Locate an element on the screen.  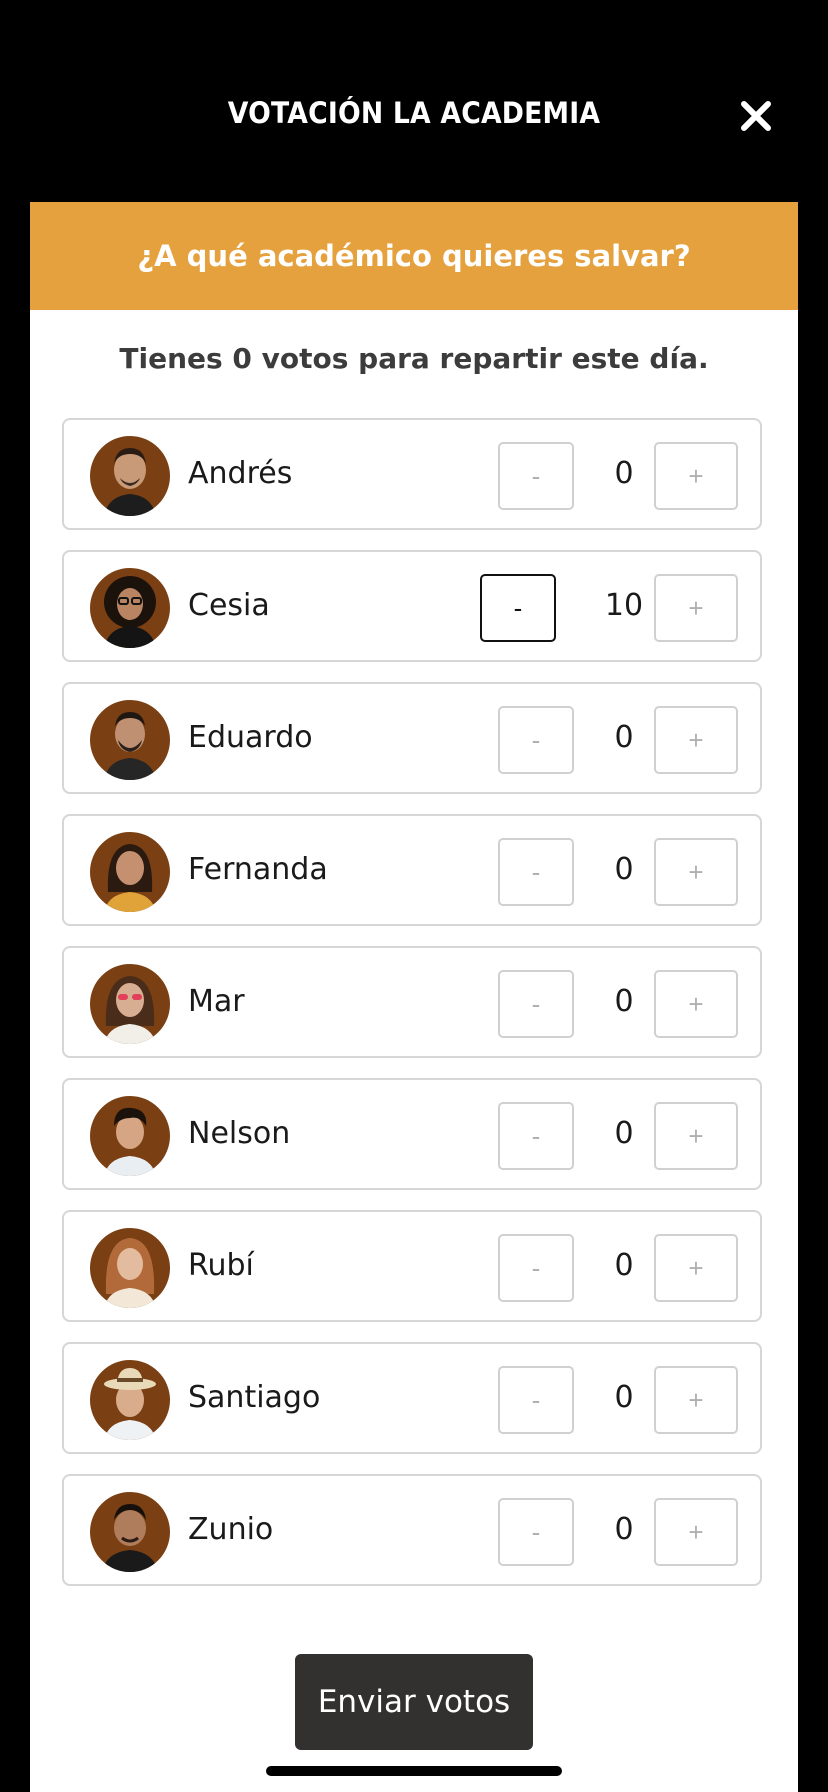
submit-votes-button: Enviar votos is located at coordinates (414, 1702).